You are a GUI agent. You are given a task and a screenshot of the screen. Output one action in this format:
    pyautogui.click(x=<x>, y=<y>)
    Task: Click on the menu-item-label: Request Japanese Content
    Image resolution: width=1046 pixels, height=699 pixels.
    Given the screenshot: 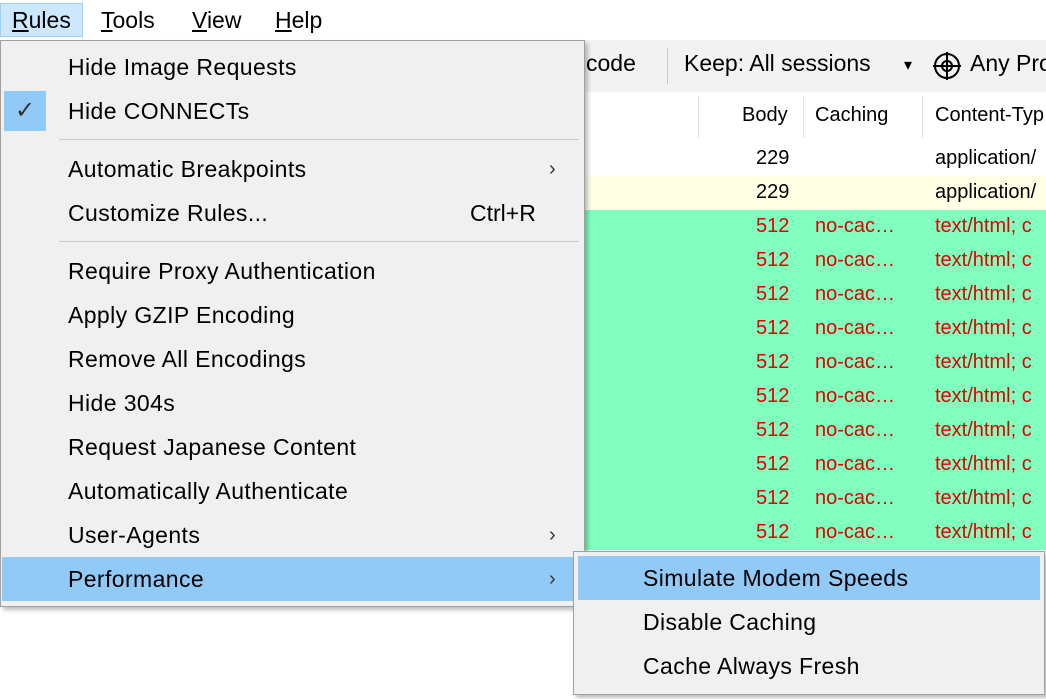 What is the action you would take?
    pyautogui.click(x=212, y=447)
    